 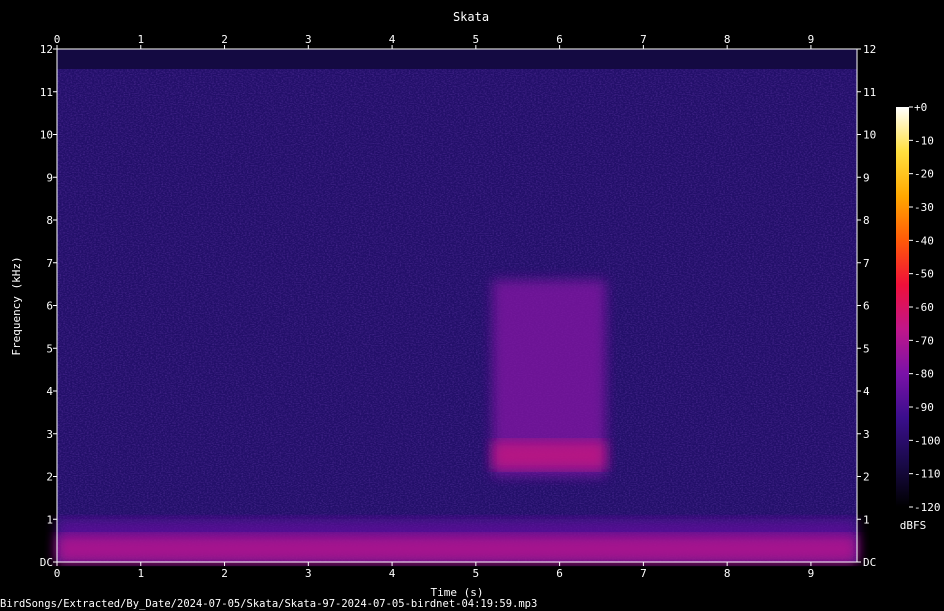 I want to click on x-tick-label-bottom-5: 5, so click(x=476, y=573).